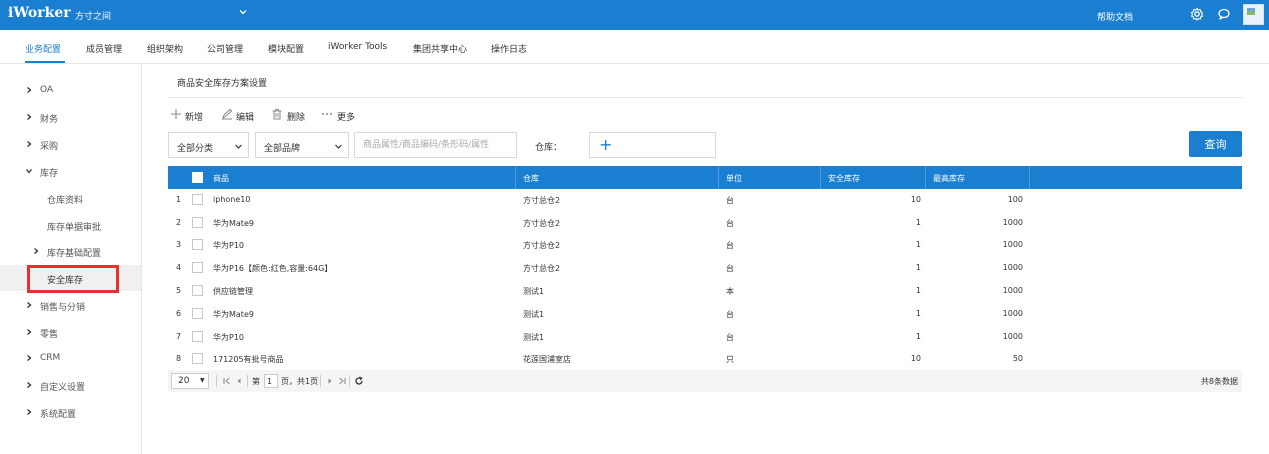 Image resolution: width=1269 pixels, height=454 pixels. What do you see at coordinates (359, 381) in the screenshot?
I see `refresh-icon` at bounding box center [359, 381].